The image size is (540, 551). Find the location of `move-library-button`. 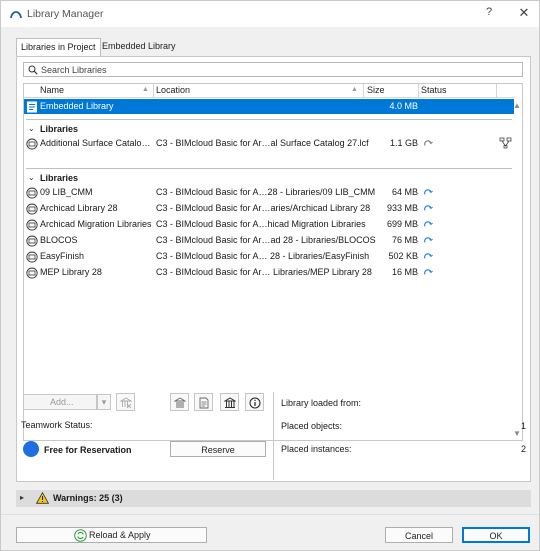

move-library-button is located at coordinates (179, 402).